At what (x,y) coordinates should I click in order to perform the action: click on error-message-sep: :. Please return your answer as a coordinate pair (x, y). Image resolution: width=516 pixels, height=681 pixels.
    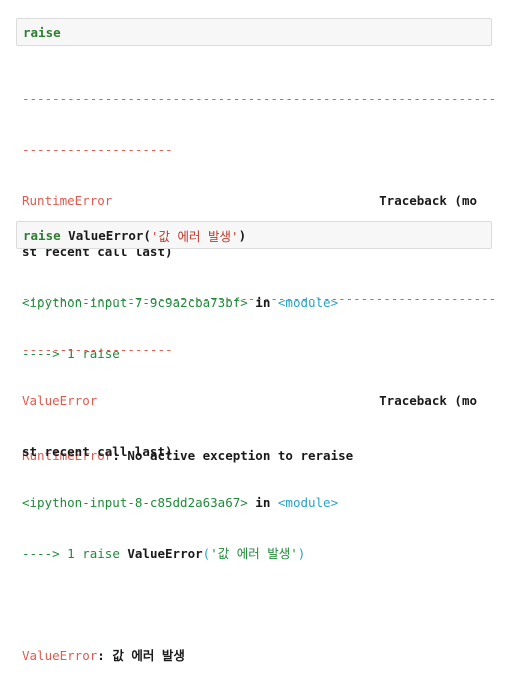
    Looking at the image, I should click on (105, 655).